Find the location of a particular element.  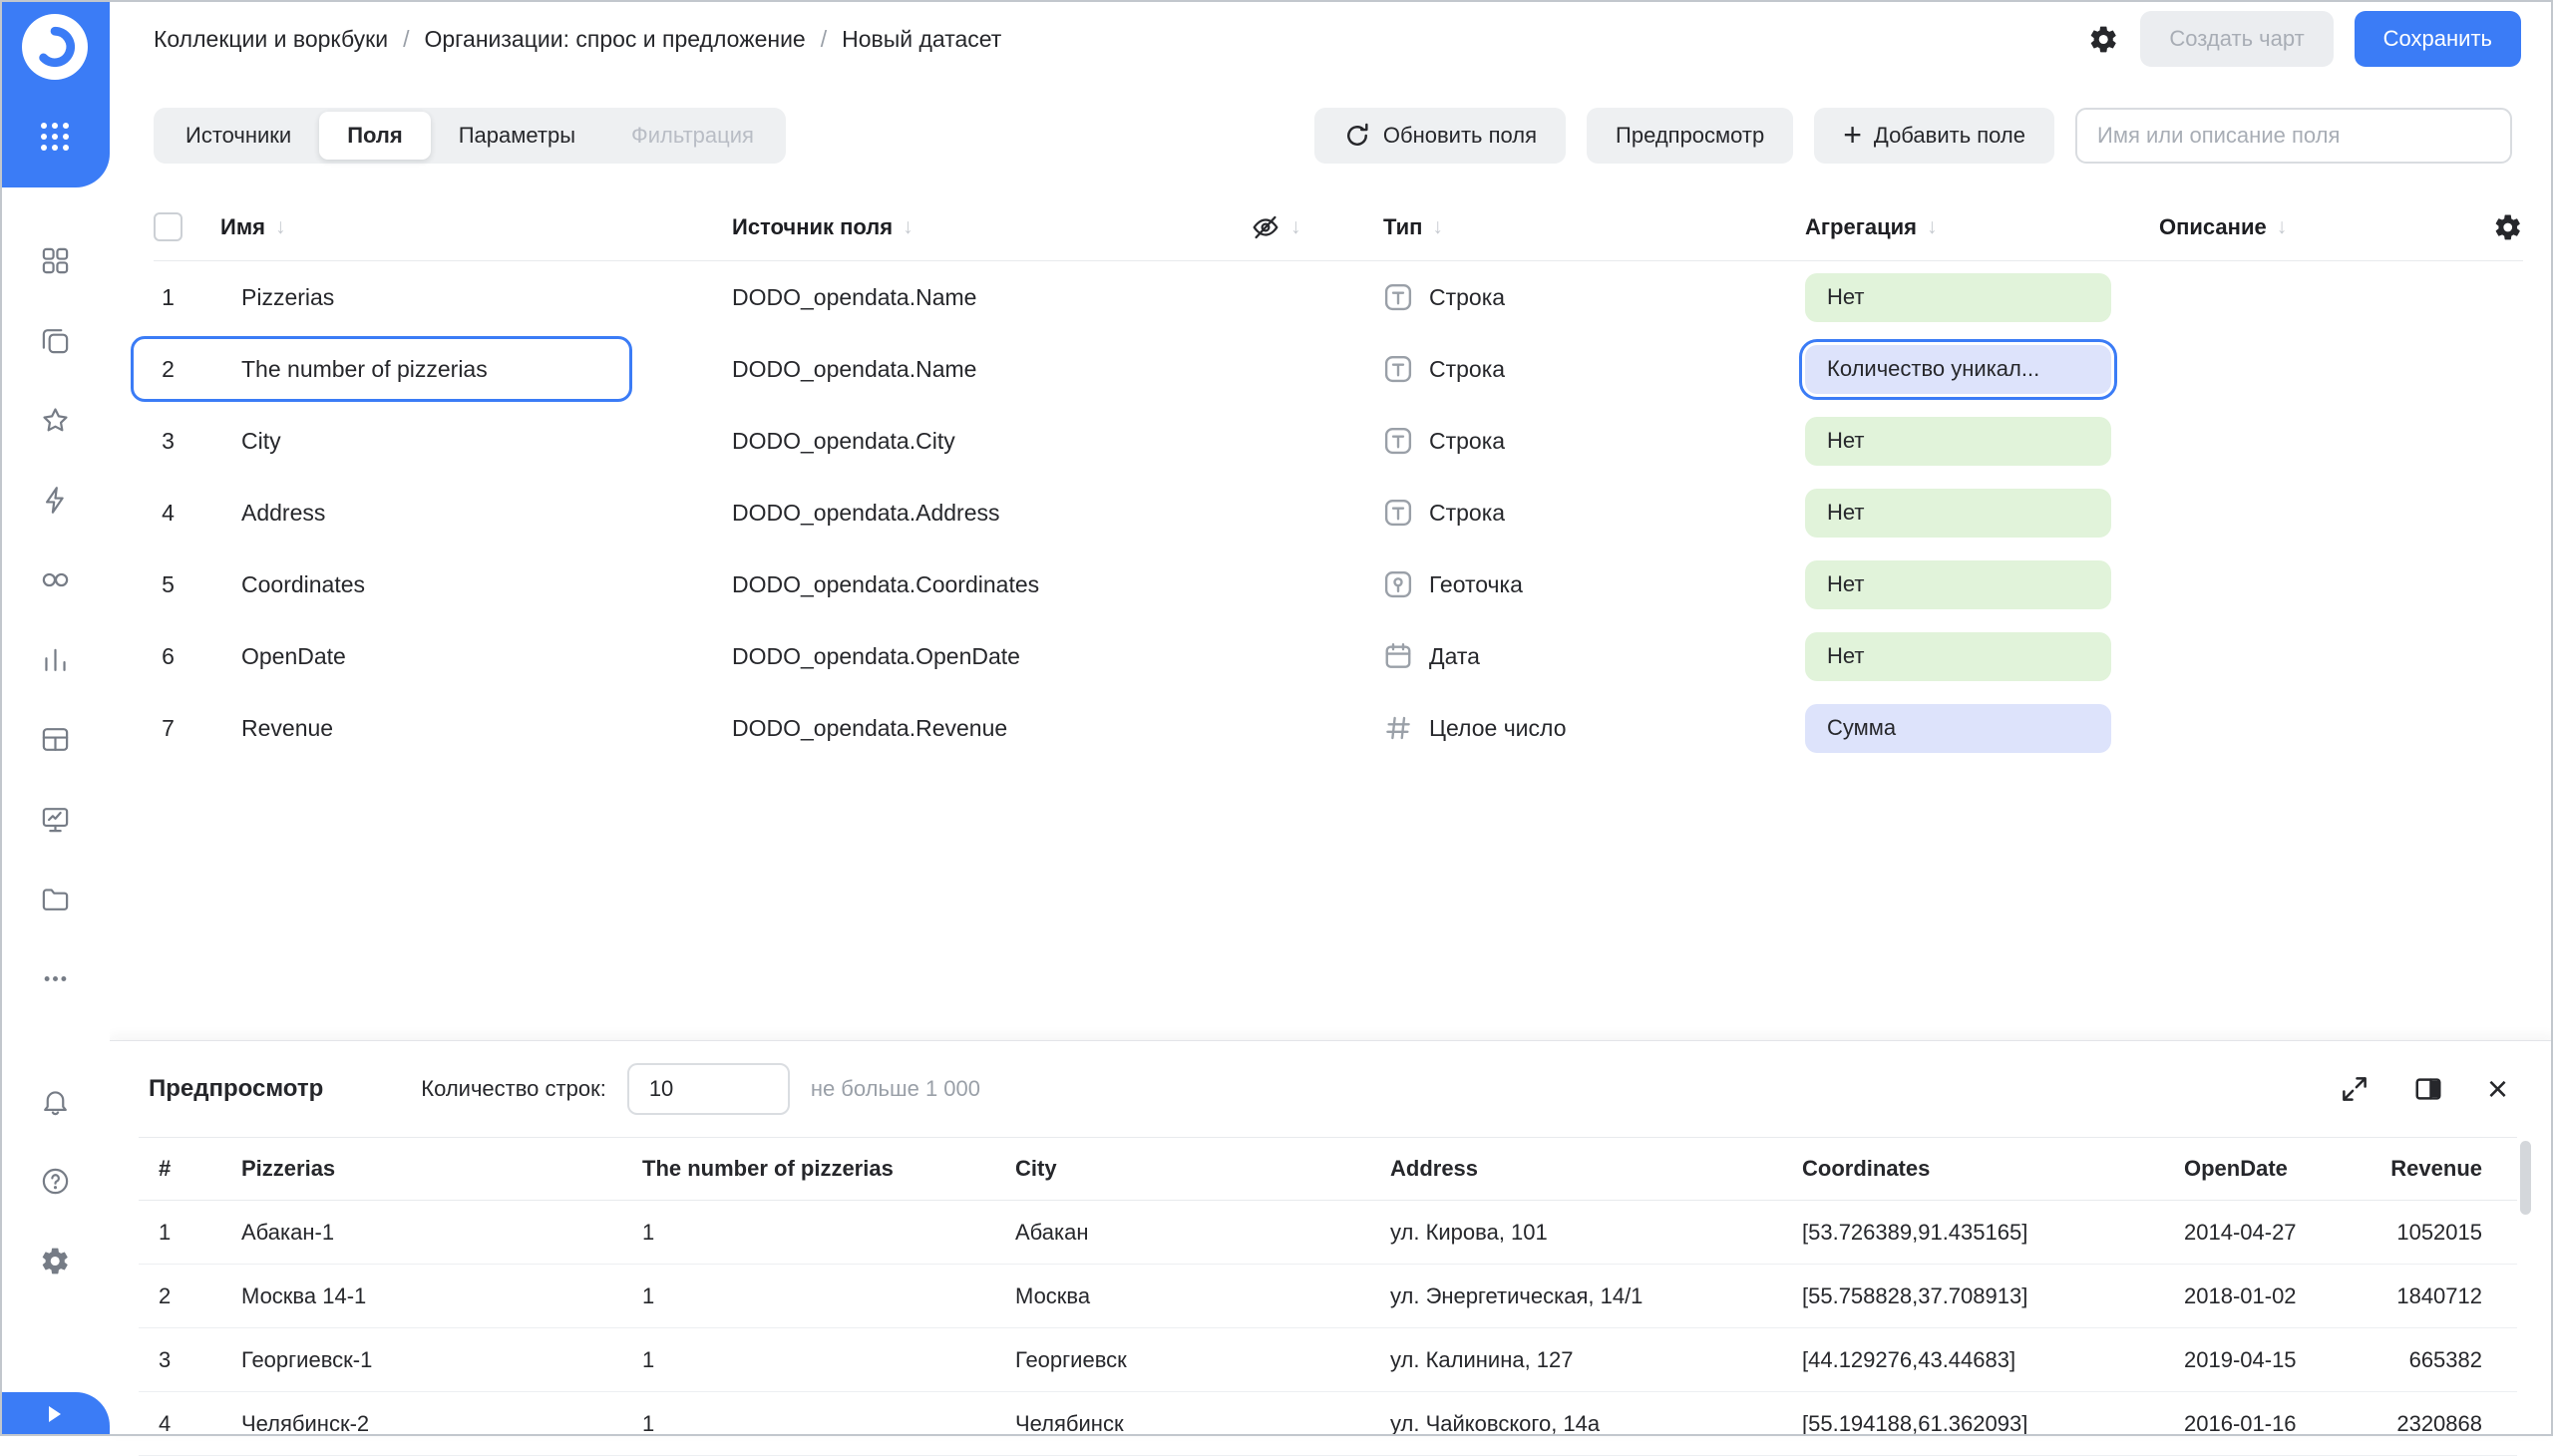

apps-grid-icon is located at coordinates (55, 137).